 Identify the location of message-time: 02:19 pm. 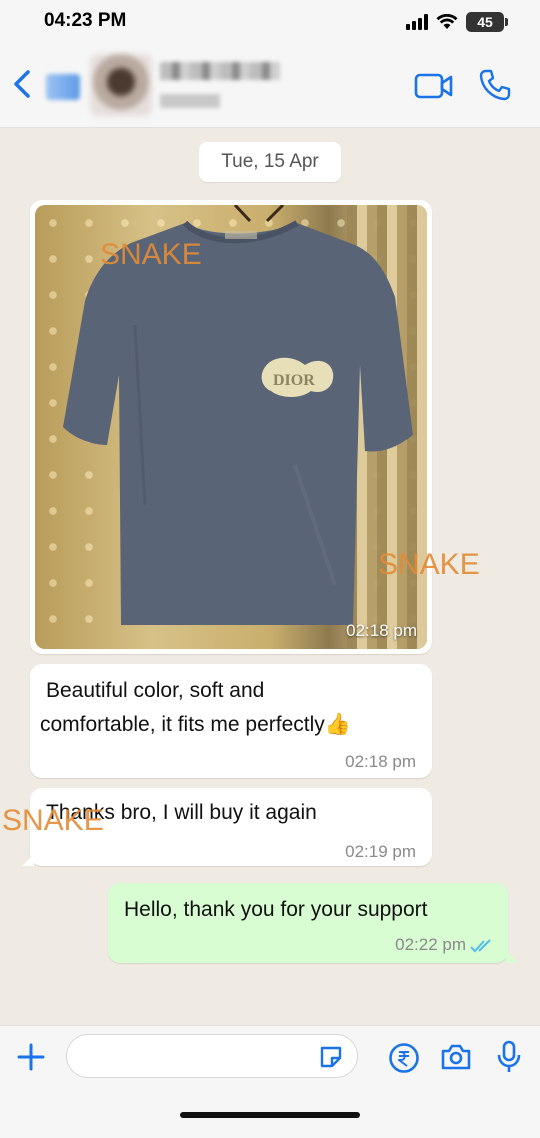
(380, 851).